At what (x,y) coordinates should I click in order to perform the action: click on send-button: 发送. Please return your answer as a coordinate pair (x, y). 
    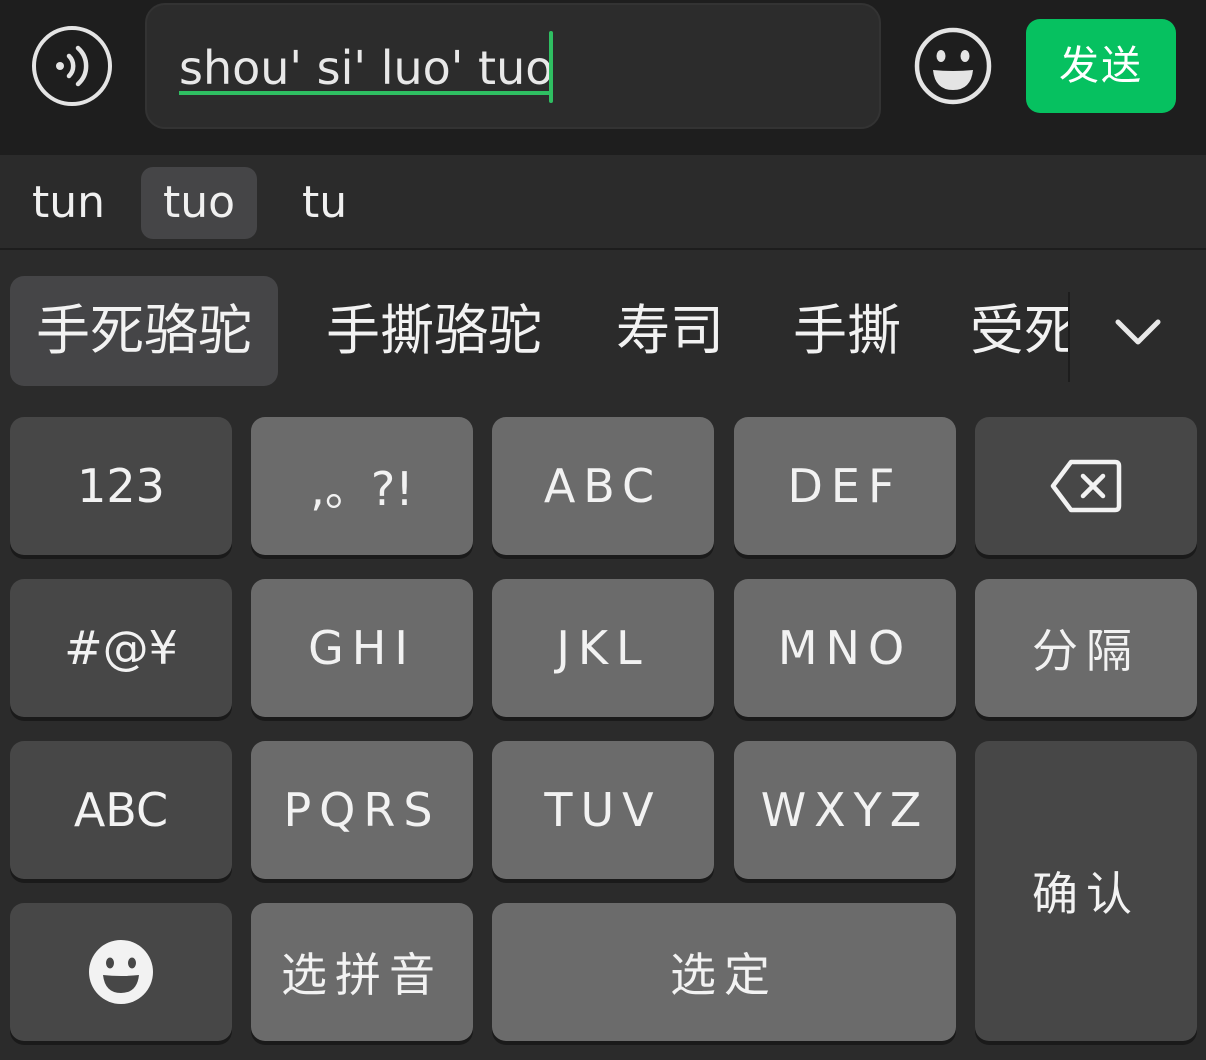
    Looking at the image, I should click on (1101, 66).